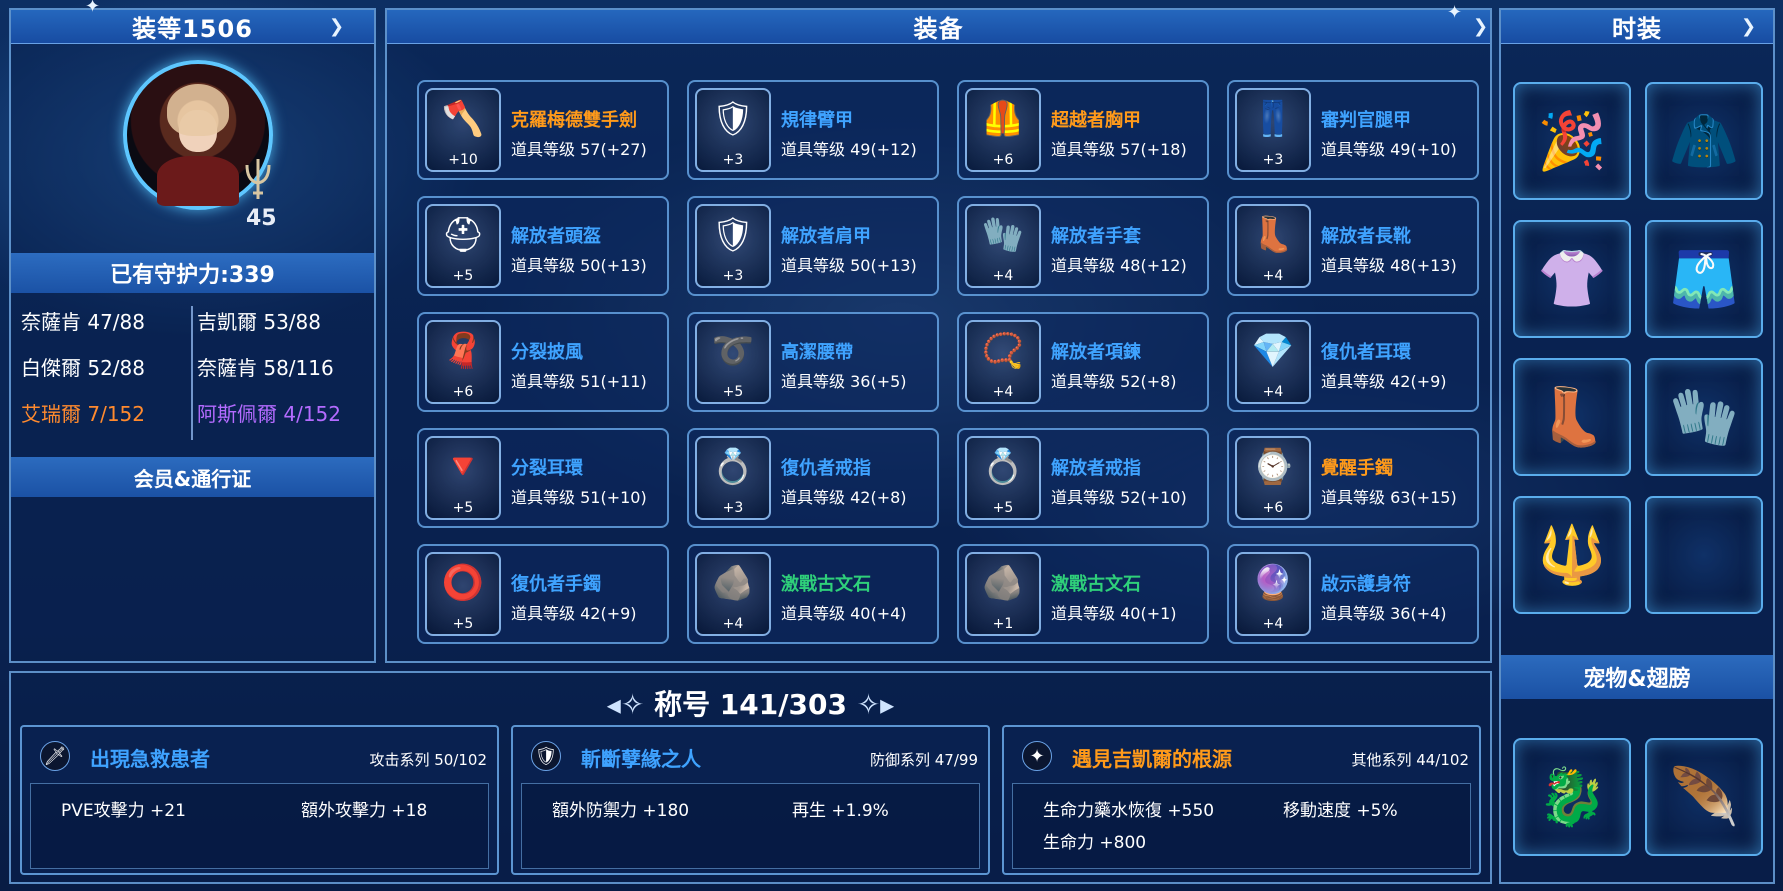  What do you see at coordinates (1273, 119) in the screenshot?
I see `item-glyph: 👖` at bounding box center [1273, 119].